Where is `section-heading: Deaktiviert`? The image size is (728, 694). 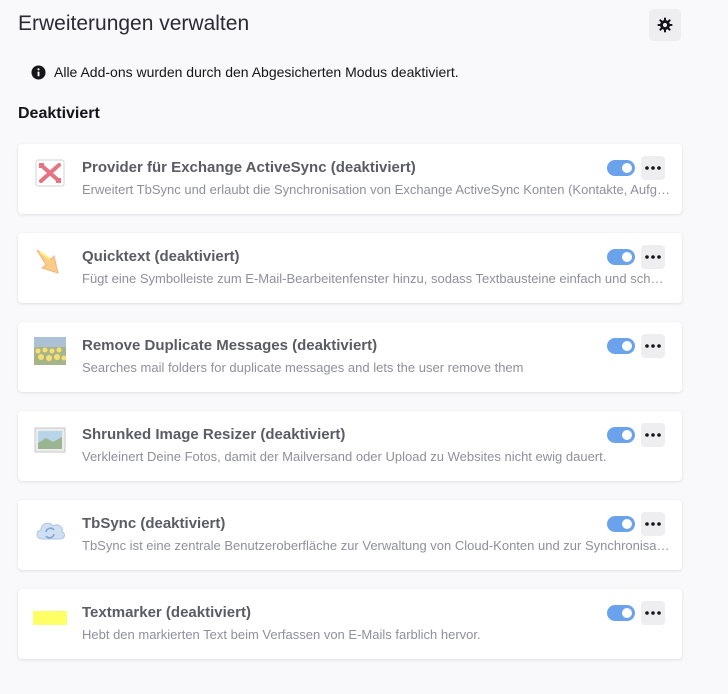
section-heading: Deaktiviert is located at coordinates (59, 113).